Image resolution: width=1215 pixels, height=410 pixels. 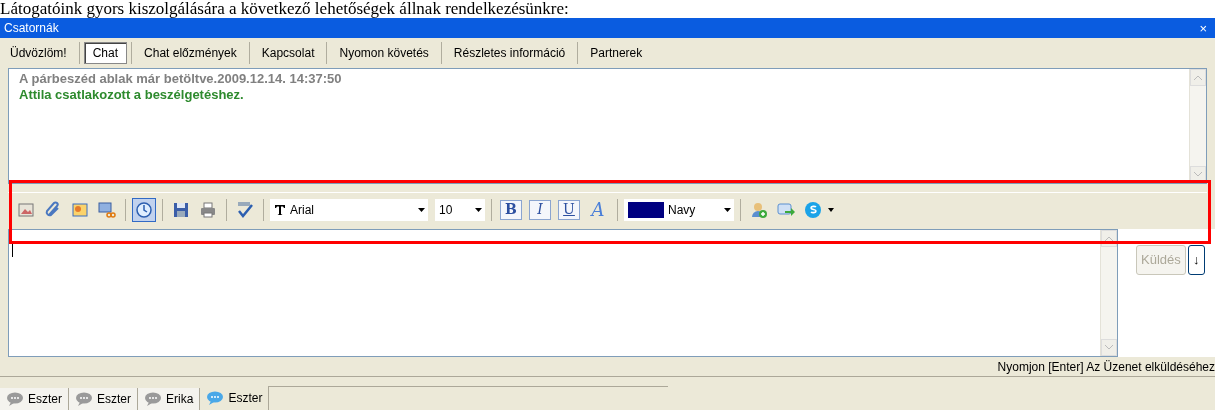 I want to click on chat-arrow-icon, so click(x=786, y=209).